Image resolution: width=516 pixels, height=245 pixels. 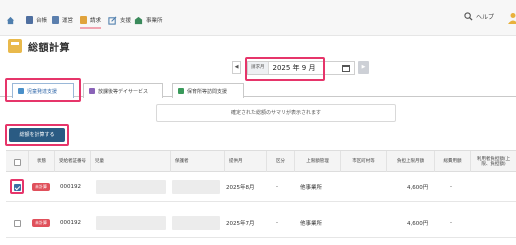 What do you see at coordinates (17, 186) in the screenshot?
I see `checkbox-highlight` at bounding box center [17, 186].